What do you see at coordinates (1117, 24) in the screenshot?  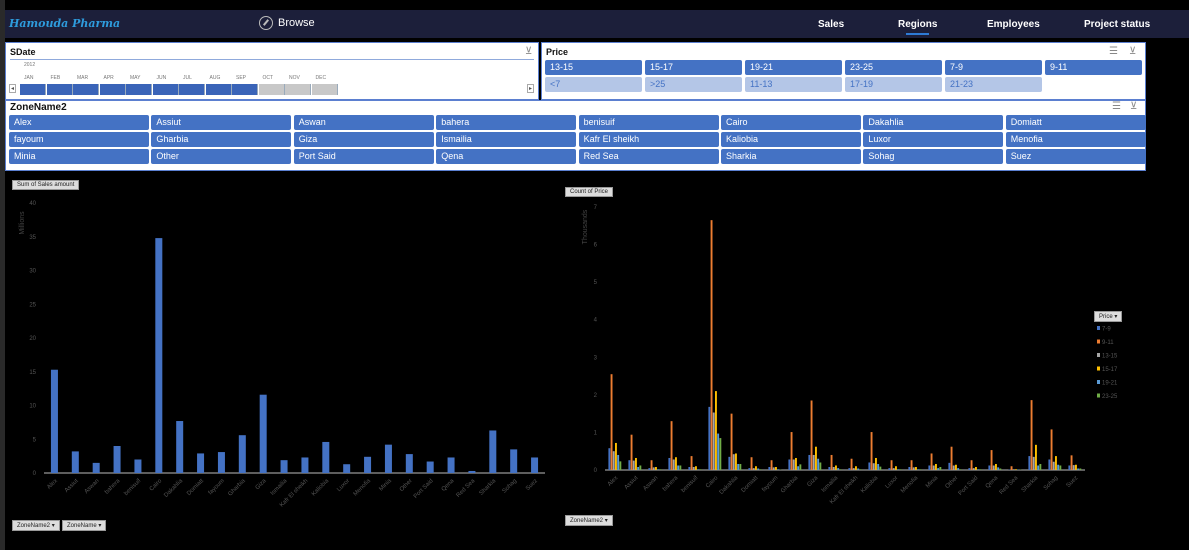 I see `nav-project-status: Project status` at bounding box center [1117, 24].